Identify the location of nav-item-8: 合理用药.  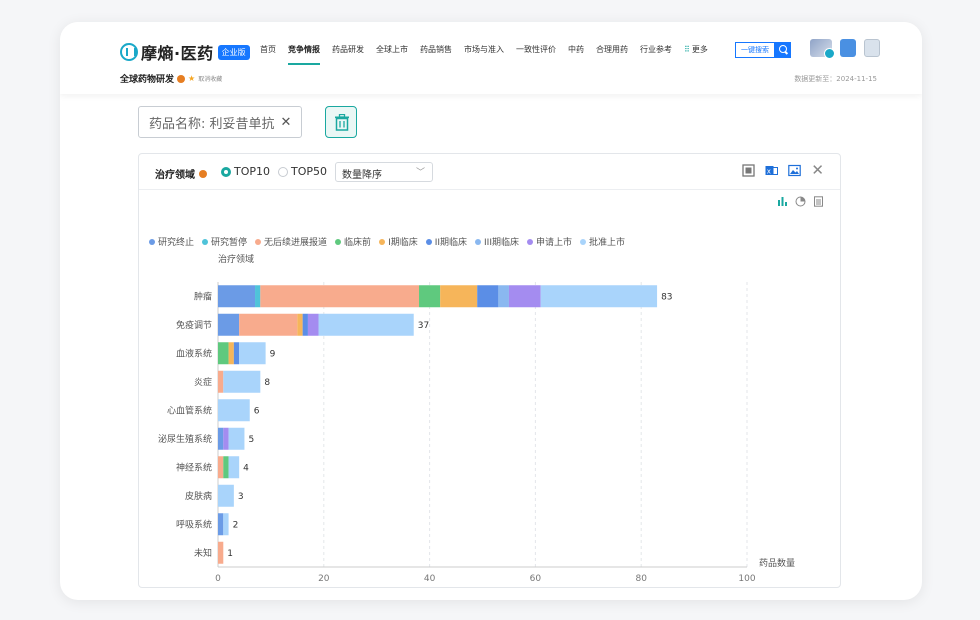
(612, 54).